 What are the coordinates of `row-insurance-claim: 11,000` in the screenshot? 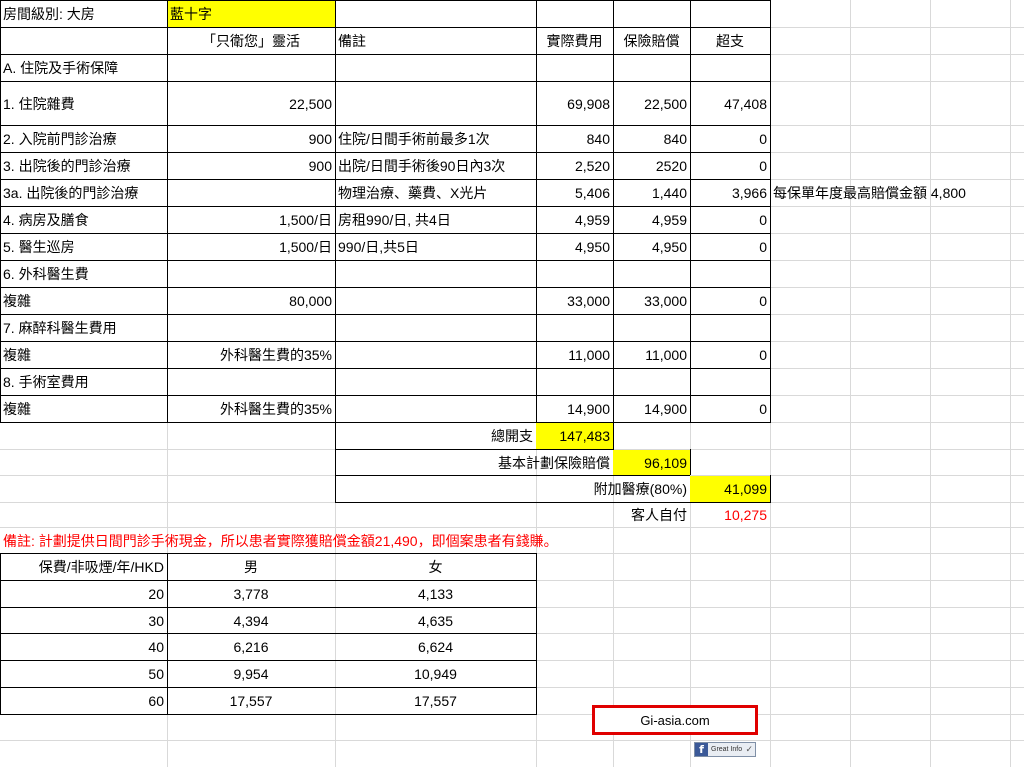 It's located at (651, 355).